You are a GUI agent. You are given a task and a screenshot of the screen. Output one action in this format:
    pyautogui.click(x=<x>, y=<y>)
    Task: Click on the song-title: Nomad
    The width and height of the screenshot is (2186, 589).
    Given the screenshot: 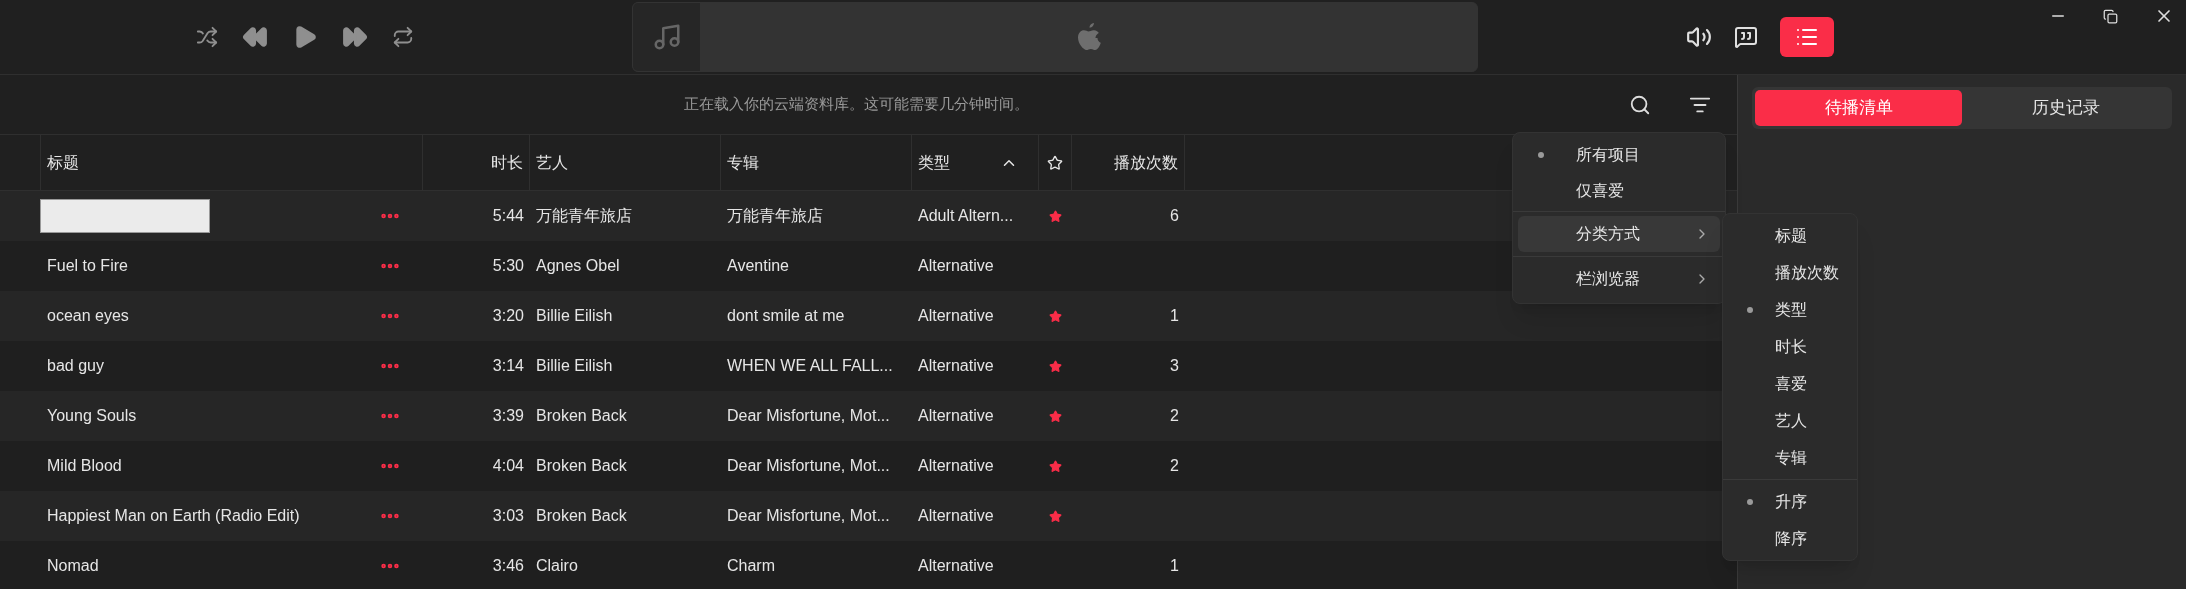 What is the action you would take?
    pyautogui.click(x=72, y=566)
    